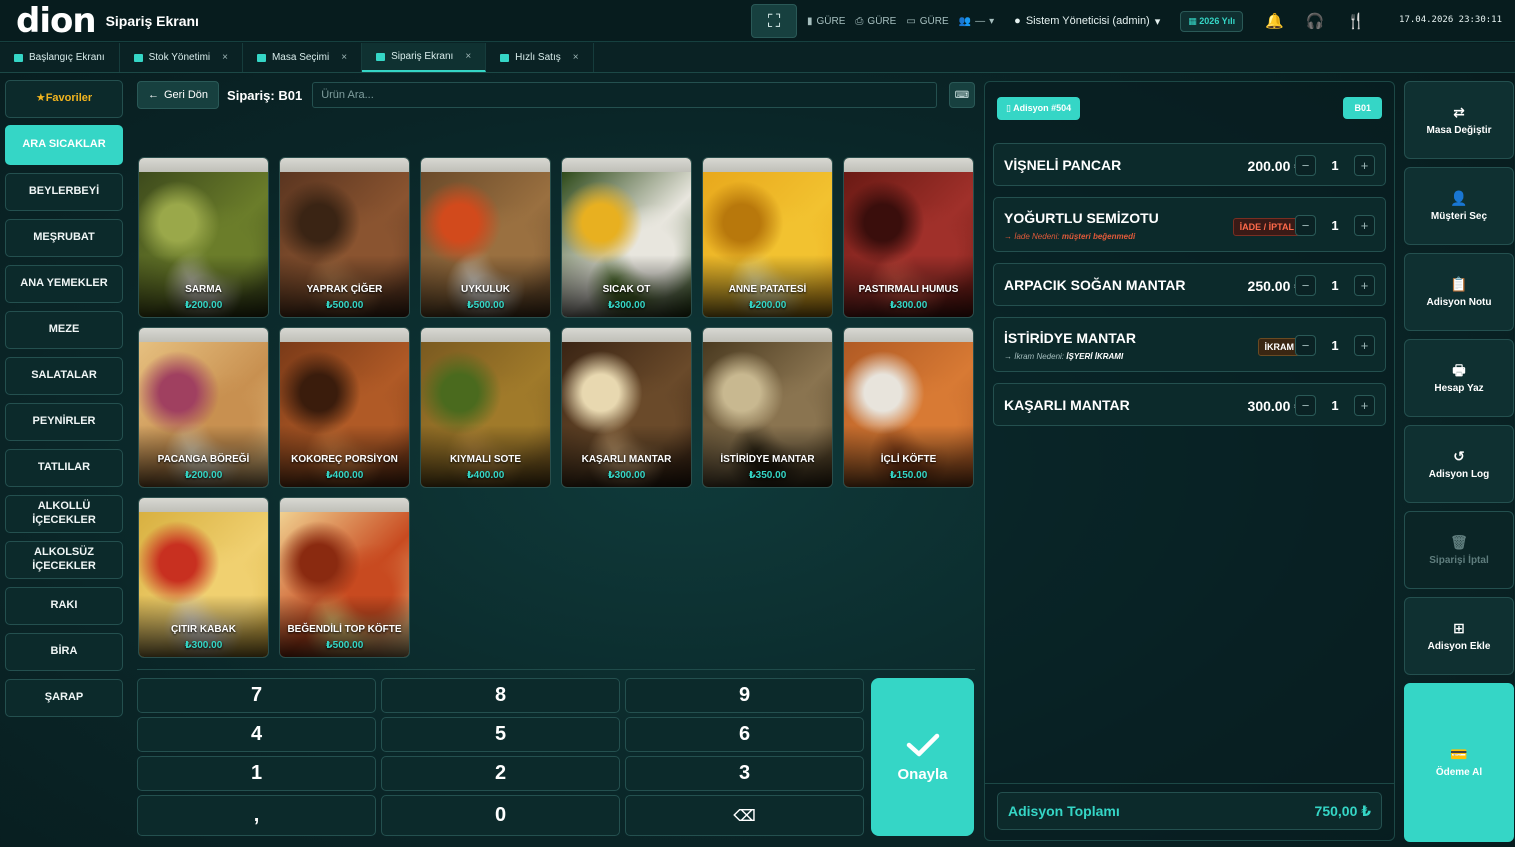  Describe the element at coordinates (64, 652) in the screenshot. I see `category-bi-ra: BİRA` at that location.